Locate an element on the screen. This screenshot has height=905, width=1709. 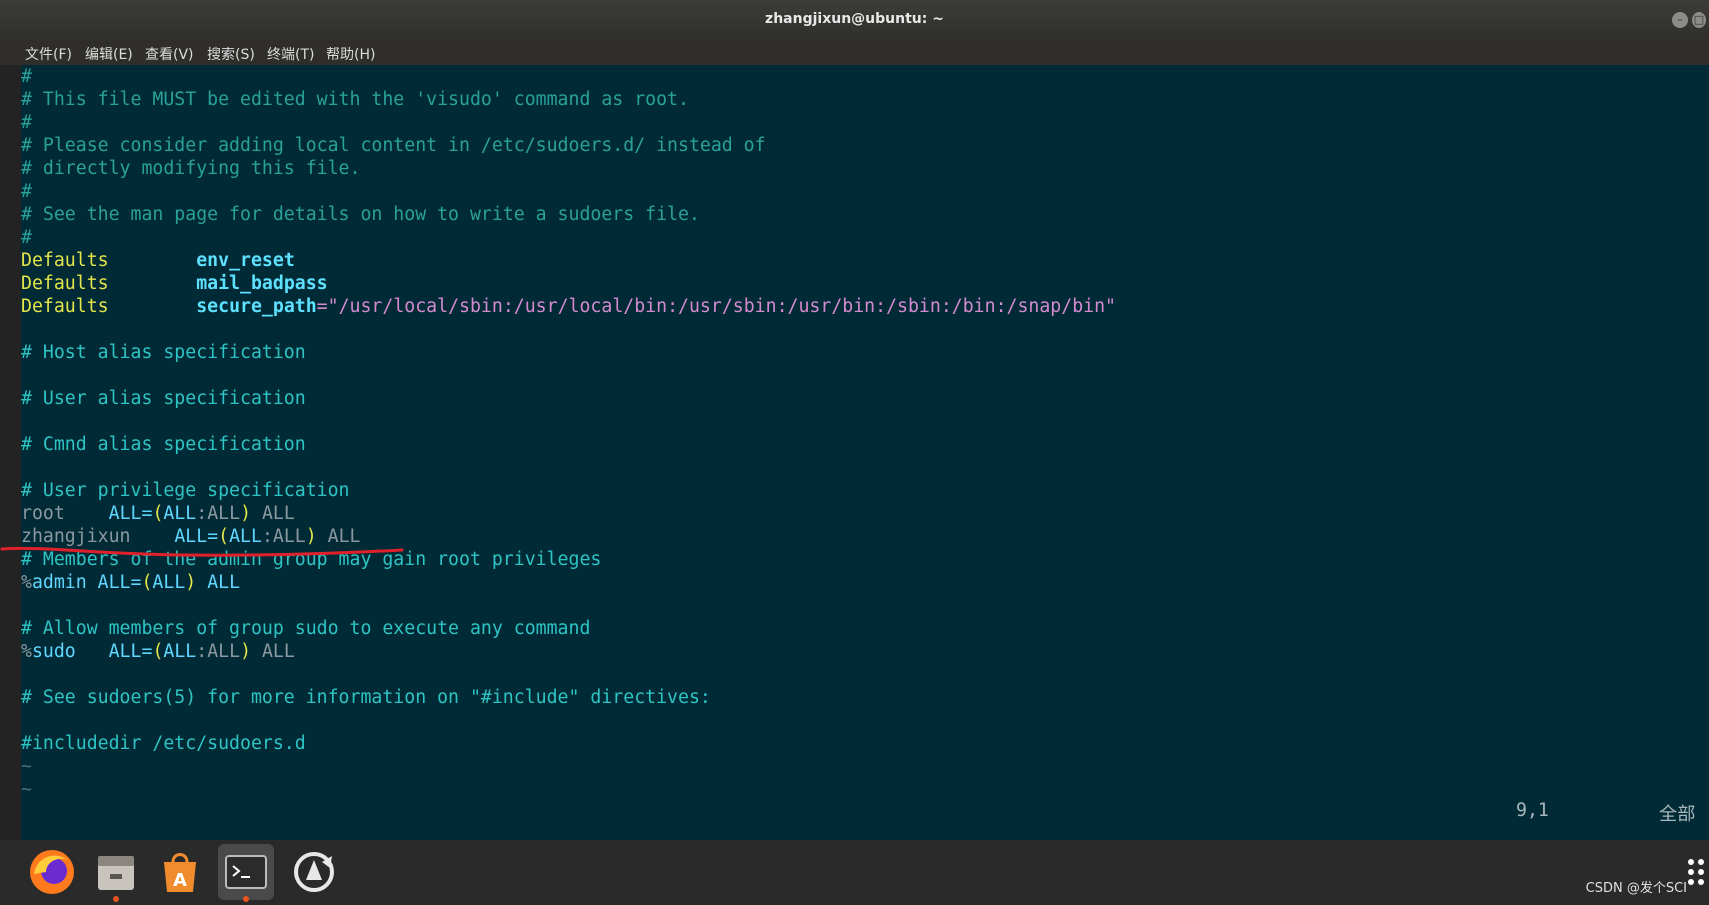
admin-privilege-line: %admin ALL=(ALL) ALL is located at coordinates (131, 582).